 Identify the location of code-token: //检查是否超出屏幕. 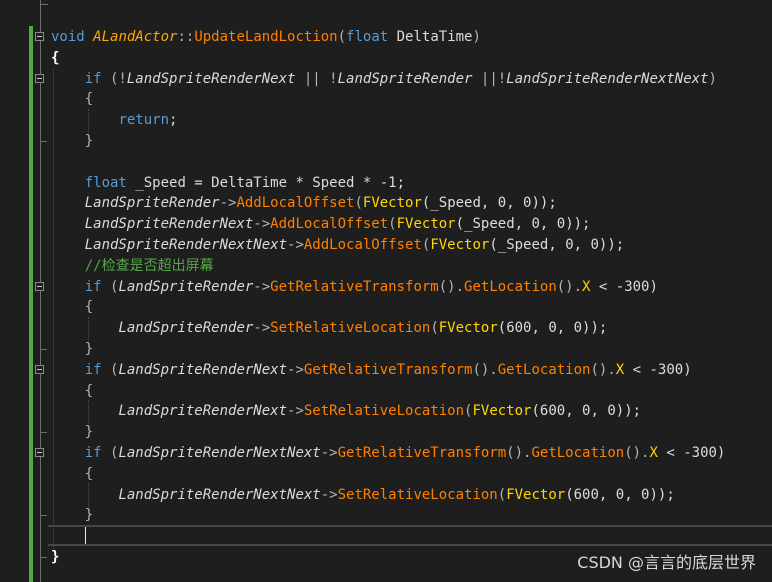
(149, 265).